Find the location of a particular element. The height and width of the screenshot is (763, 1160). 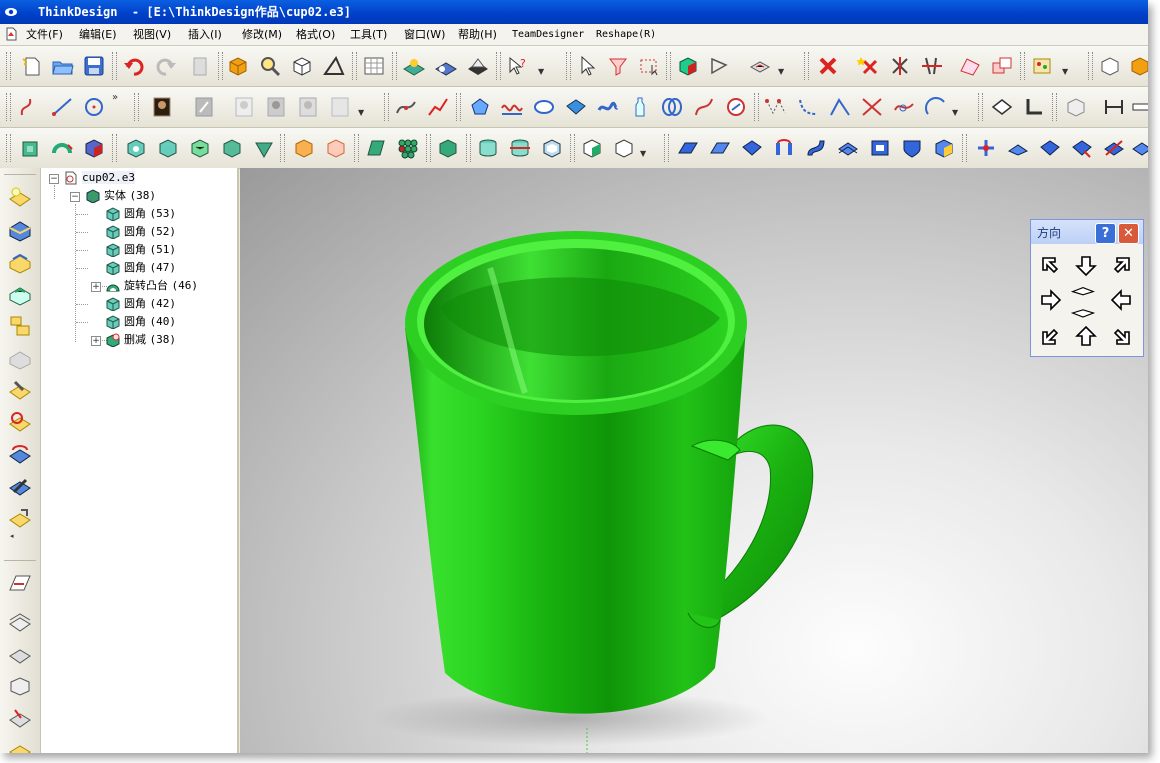

clipboard-icon is located at coordinates (200, 66).